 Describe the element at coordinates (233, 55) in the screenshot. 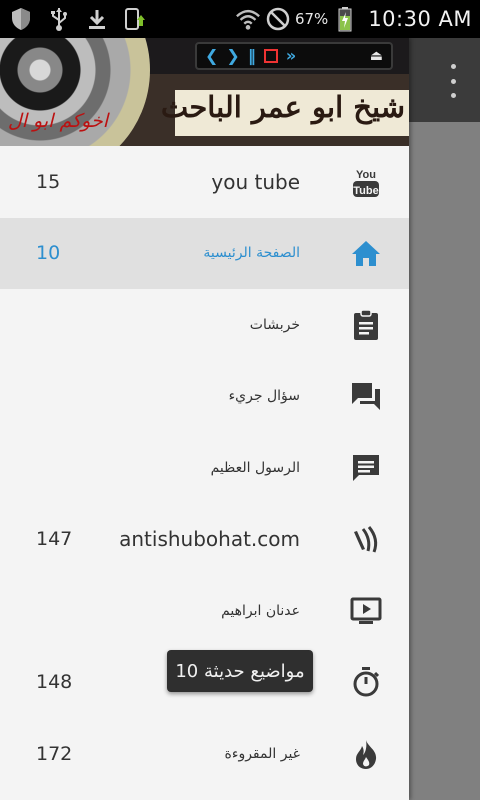

I see `next-icon: ❯` at that location.